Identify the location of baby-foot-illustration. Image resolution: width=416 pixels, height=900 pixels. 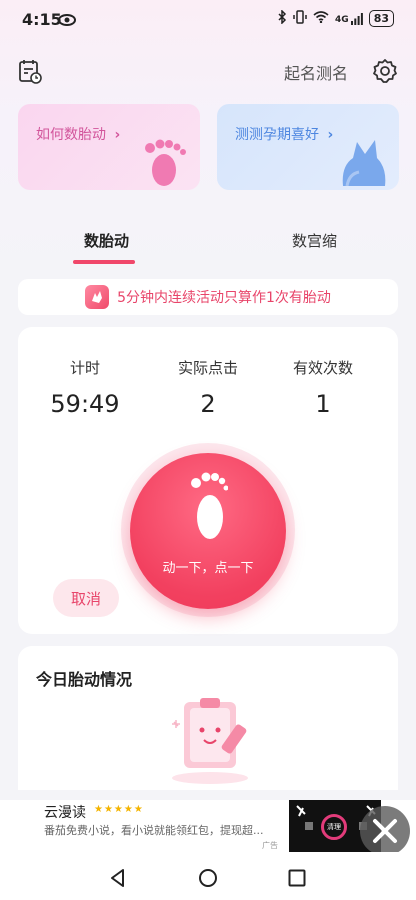
(164, 163).